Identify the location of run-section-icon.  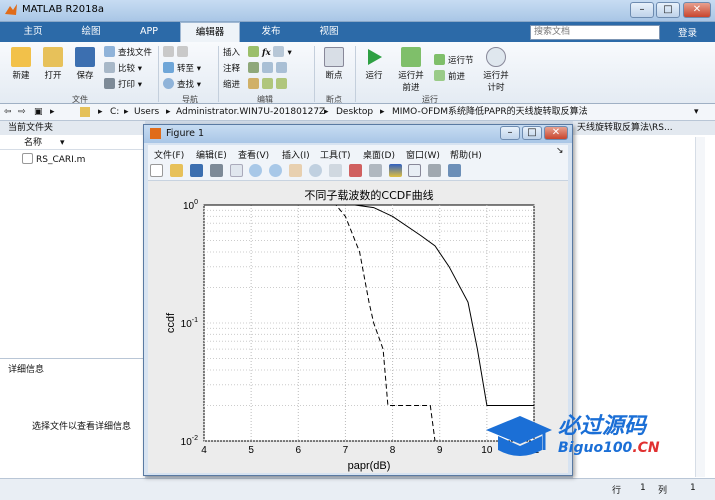
(439, 59).